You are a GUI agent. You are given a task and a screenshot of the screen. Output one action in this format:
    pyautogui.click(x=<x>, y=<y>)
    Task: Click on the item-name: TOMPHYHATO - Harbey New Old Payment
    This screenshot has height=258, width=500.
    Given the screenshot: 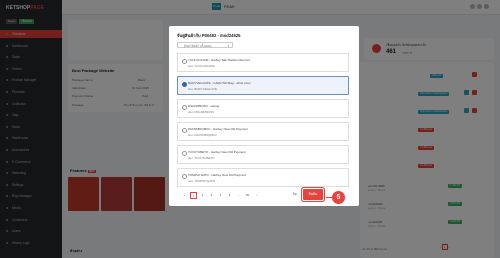 What is the action you would take?
    pyautogui.click(x=217, y=175)
    